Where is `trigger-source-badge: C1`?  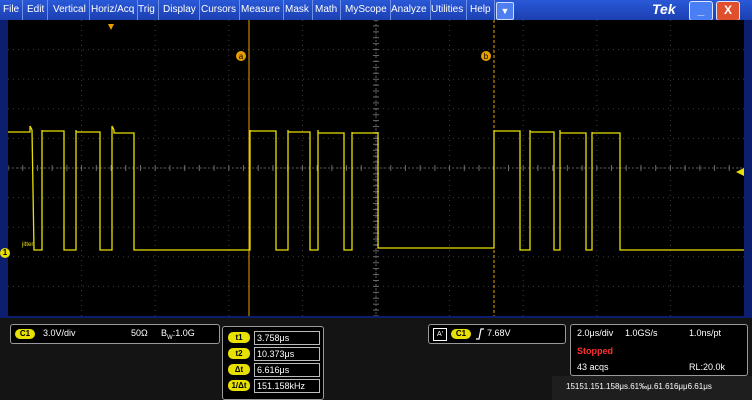
trigger-source-badge: C1 is located at coordinates (461, 334).